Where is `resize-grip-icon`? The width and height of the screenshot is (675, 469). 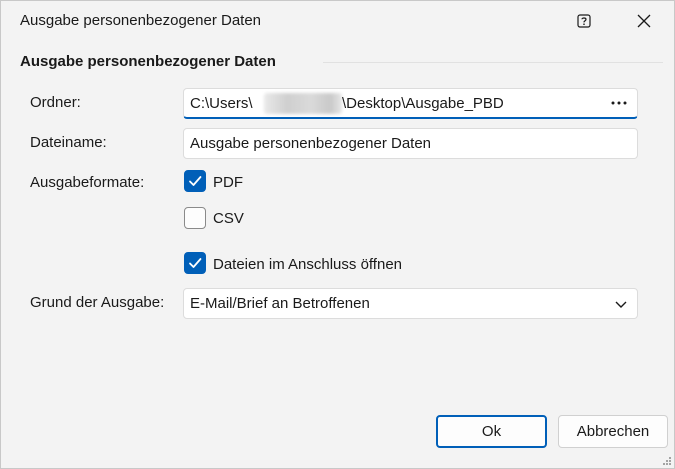
resize-grip-icon is located at coordinates (667, 461).